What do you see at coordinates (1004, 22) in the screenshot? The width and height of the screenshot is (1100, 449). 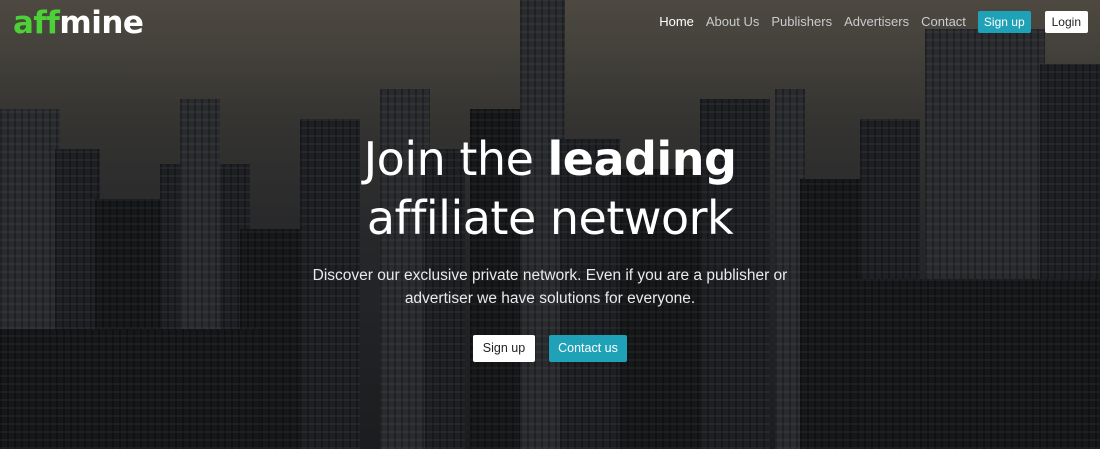 I see `nav-signup-button: Sign up` at bounding box center [1004, 22].